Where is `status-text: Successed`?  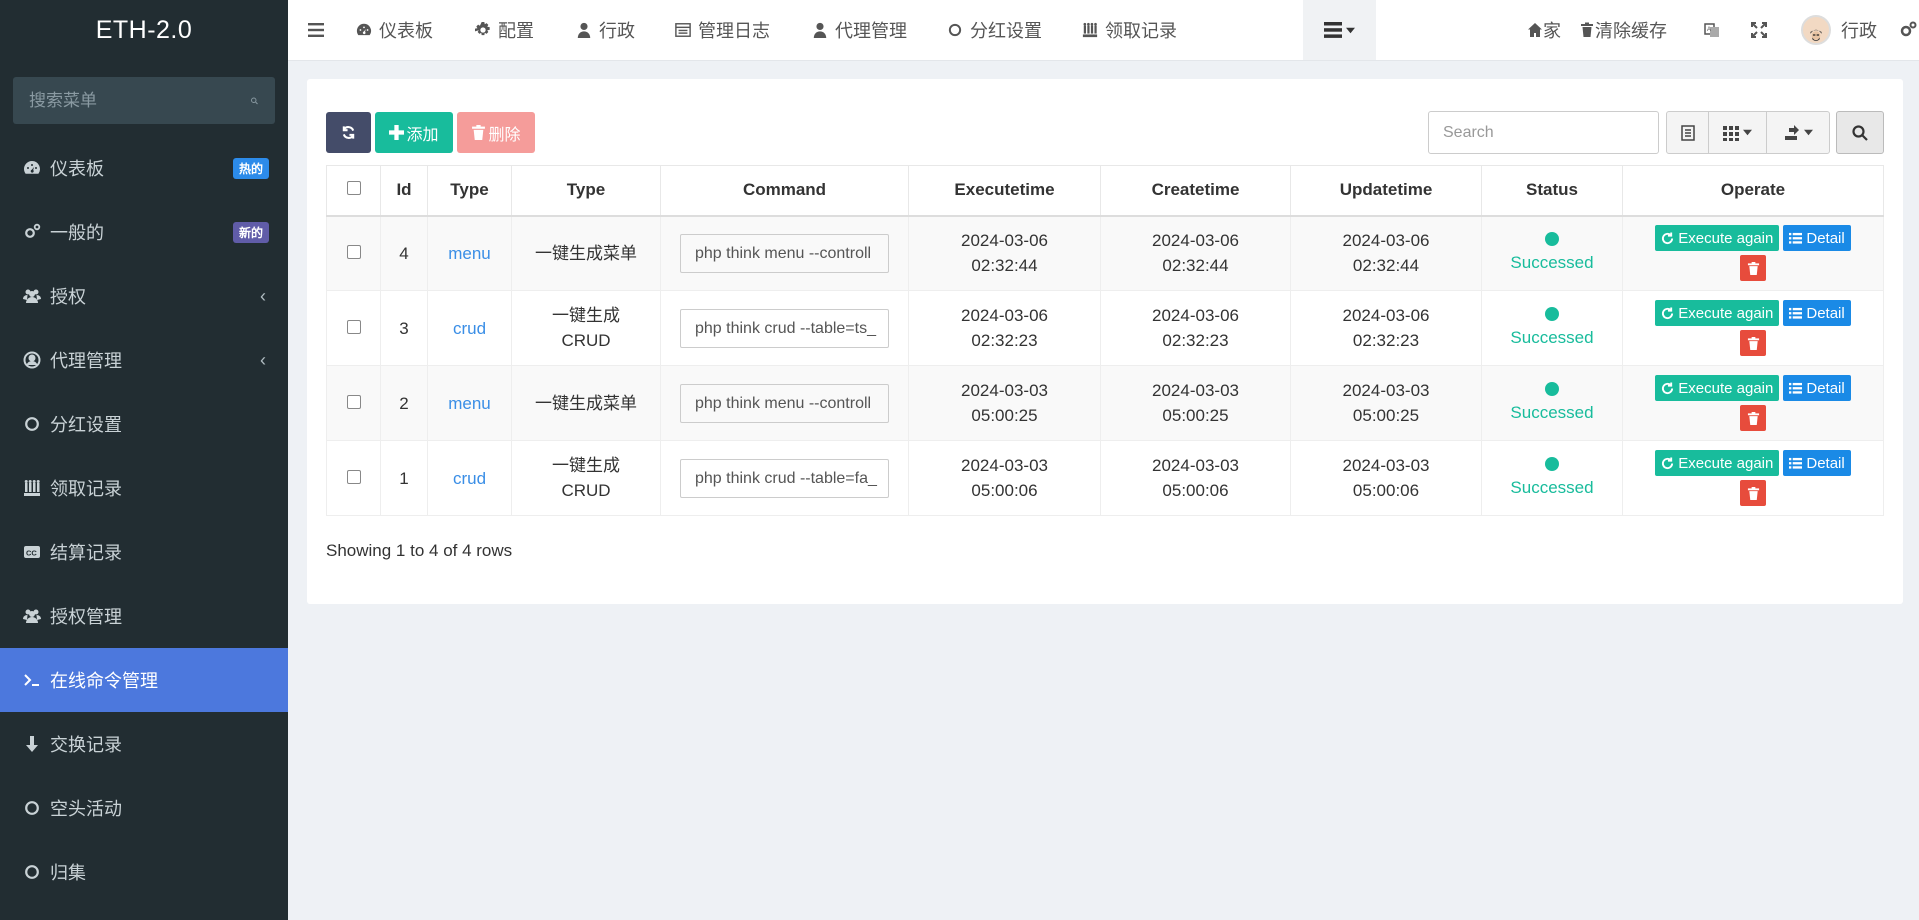 status-text: Successed is located at coordinates (1552, 412).